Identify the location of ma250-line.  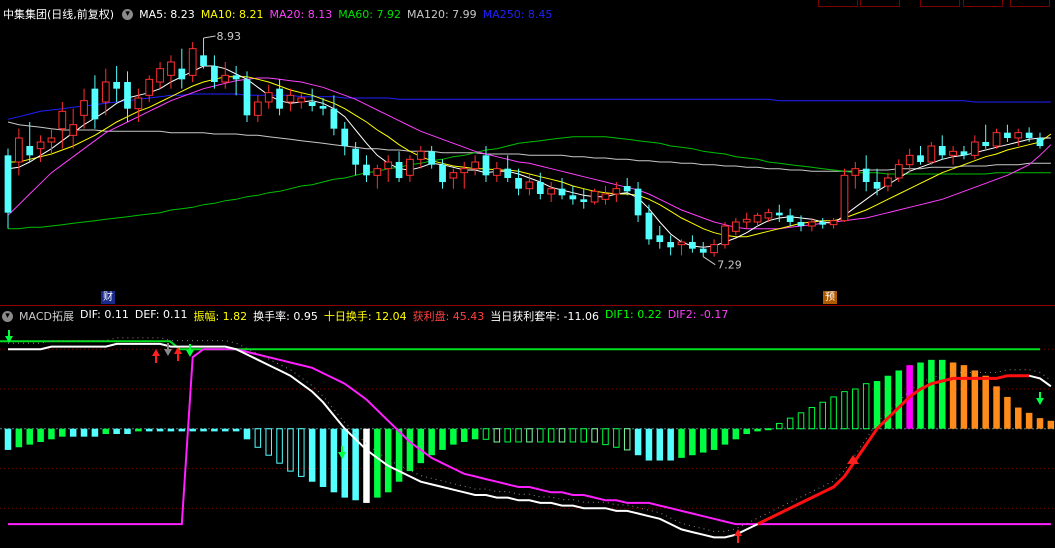
(529, 106).